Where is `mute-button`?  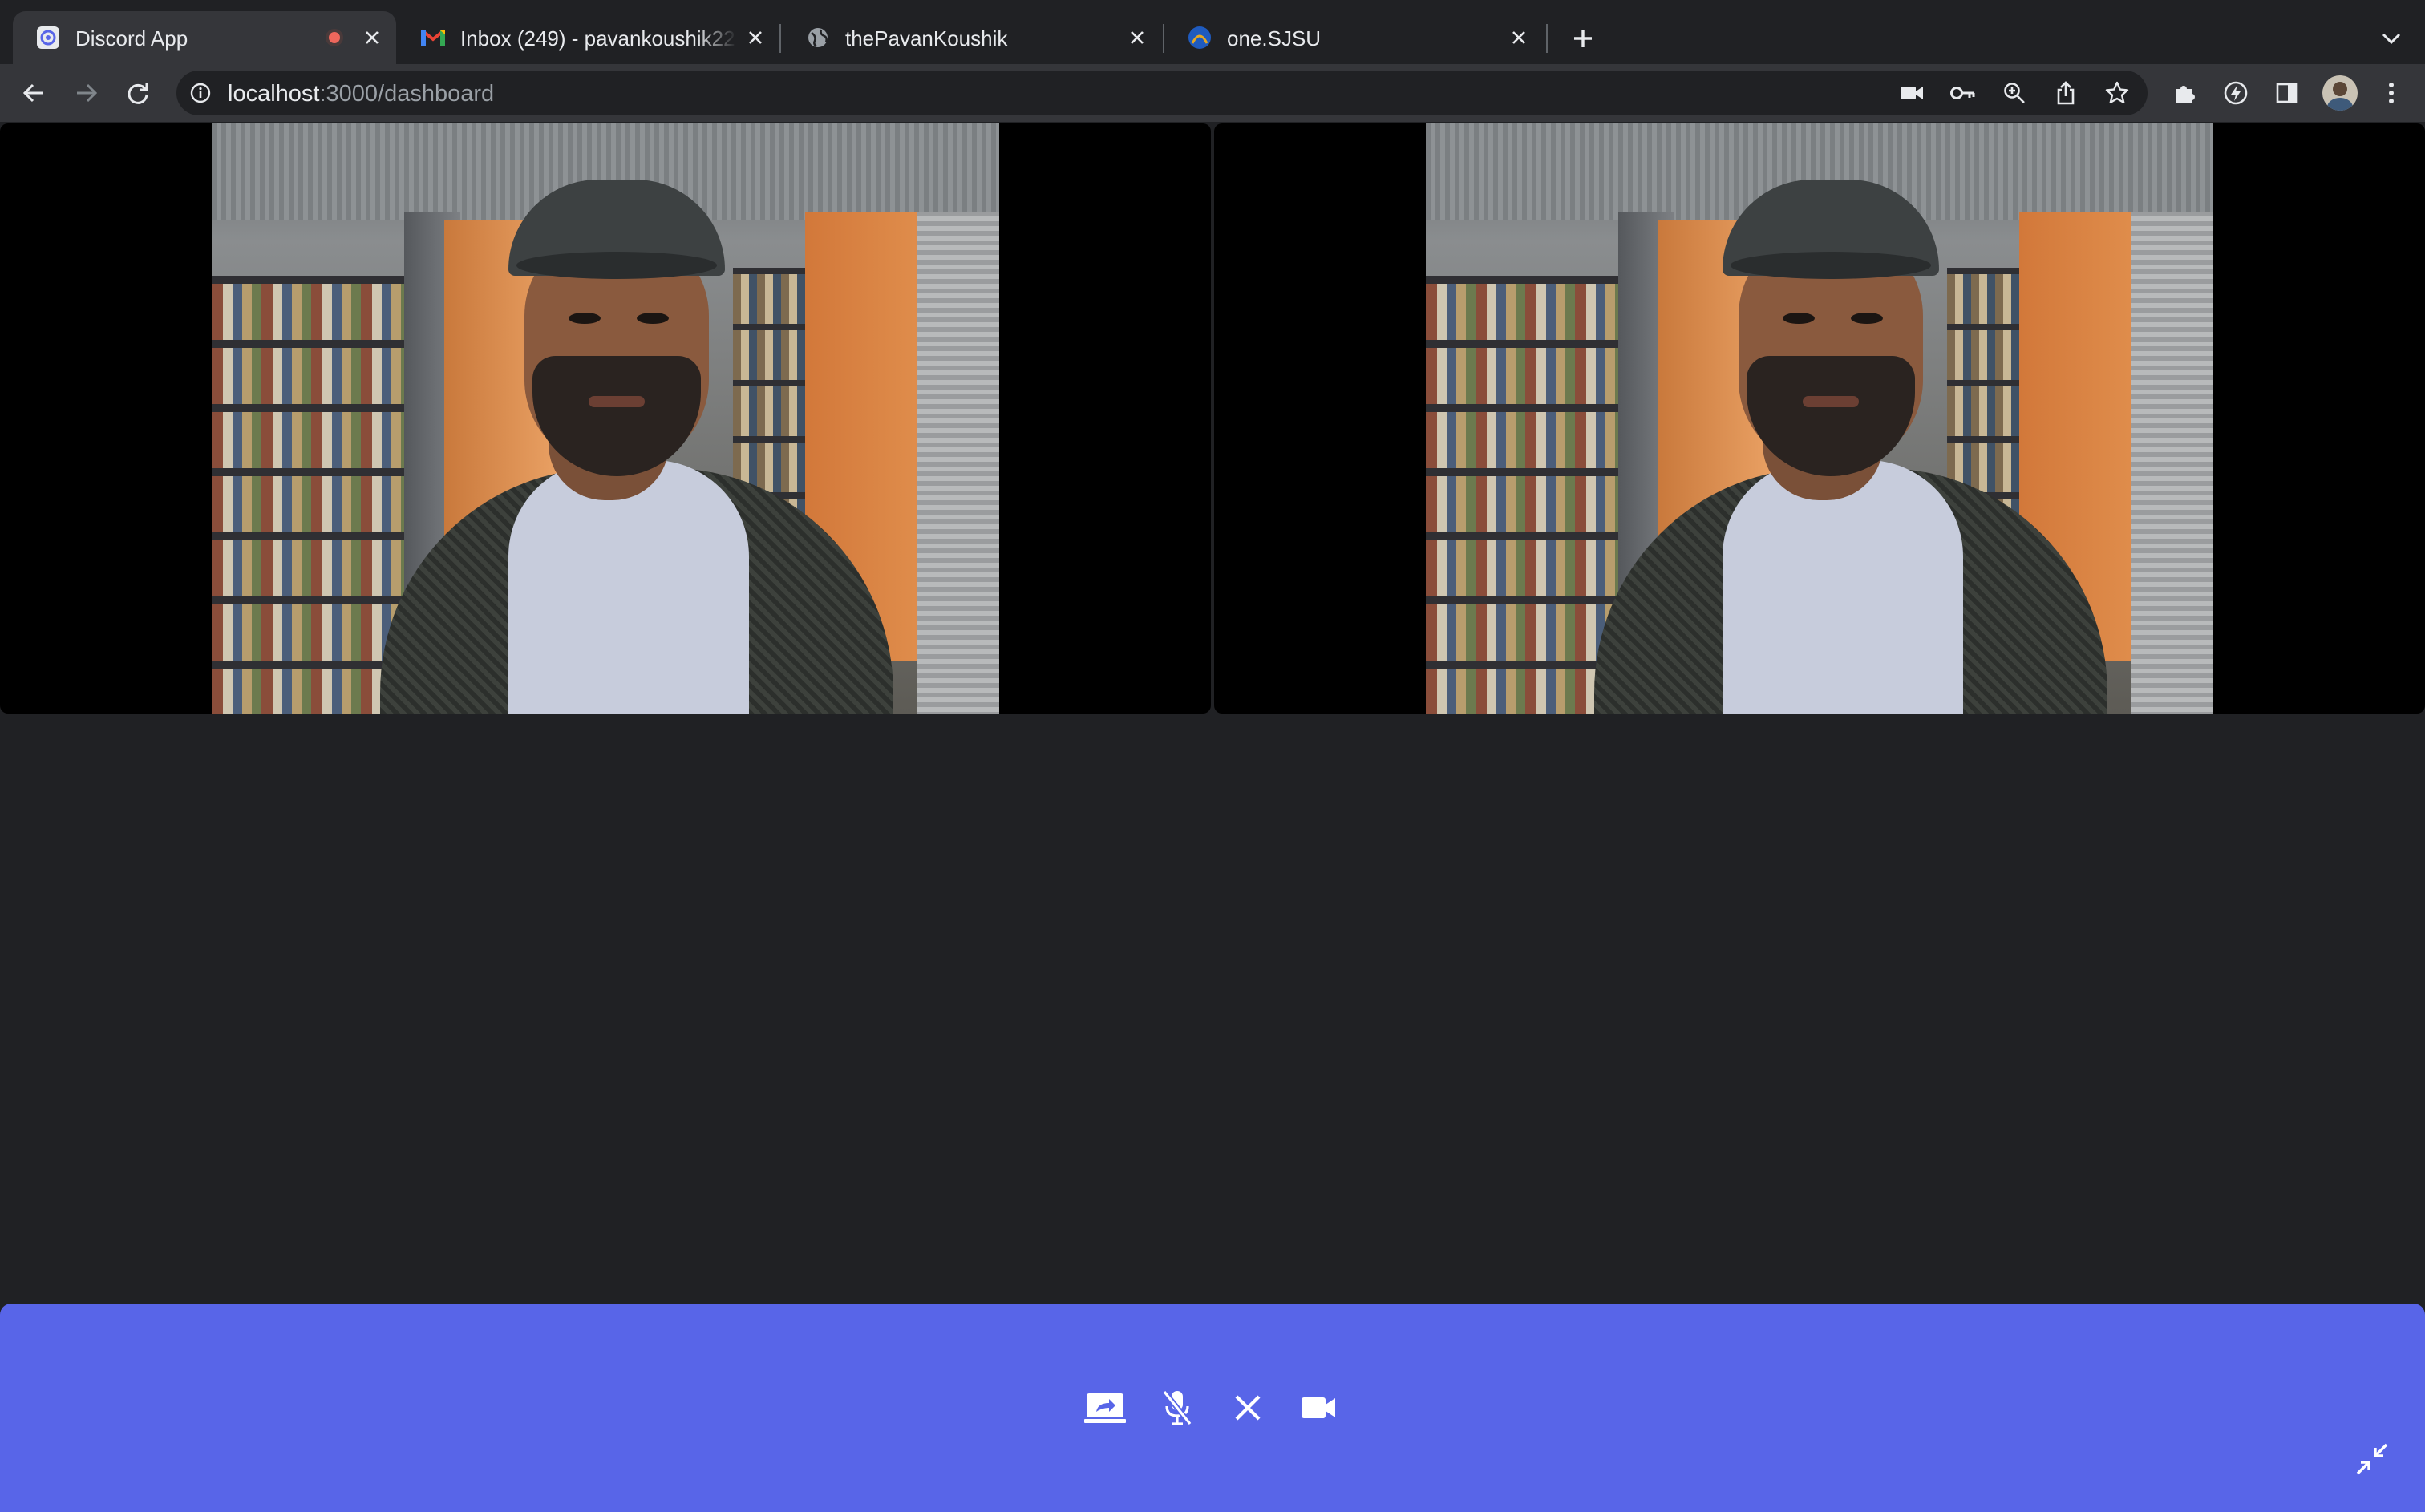 mute-button is located at coordinates (1177, 1408).